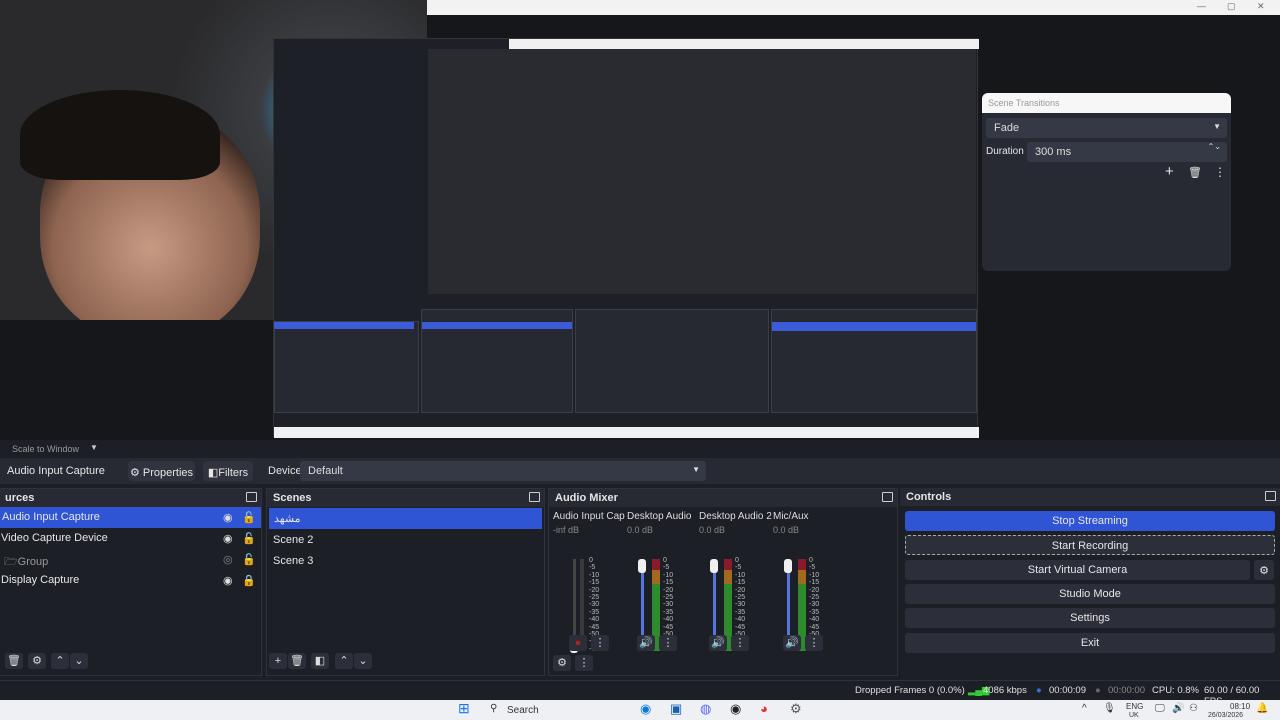  What do you see at coordinates (1240, 706) in the screenshot?
I see `clock-time: 08:10` at bounding box center [1240, 706].